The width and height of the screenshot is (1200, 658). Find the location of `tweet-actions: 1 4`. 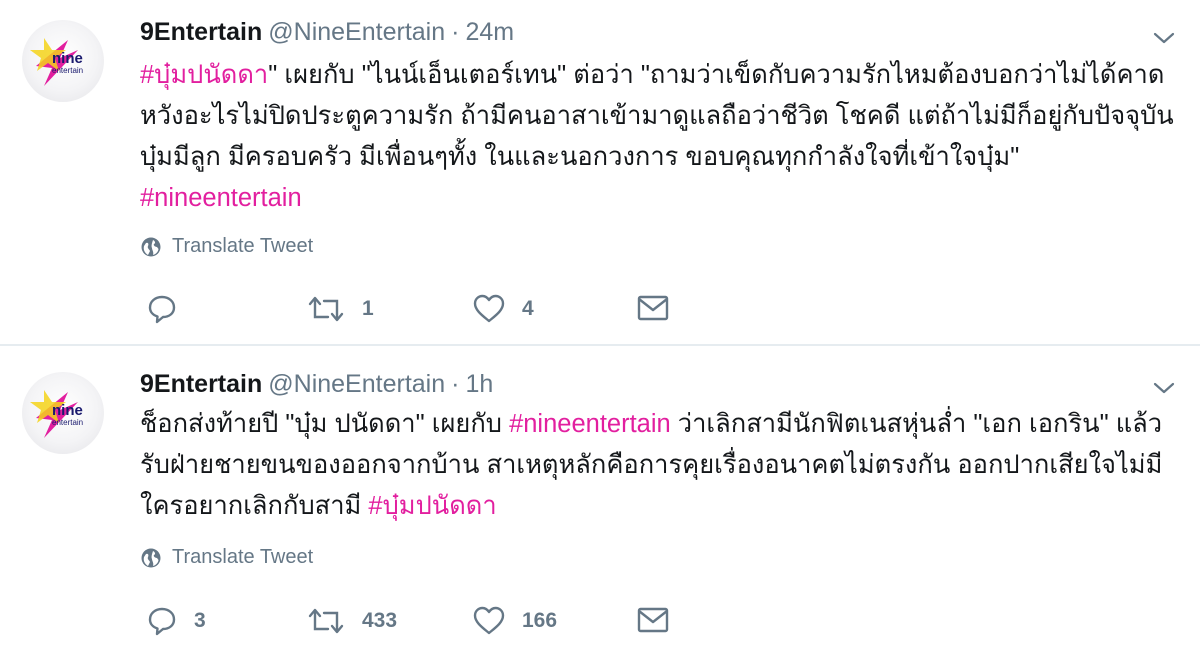

tweet-actions: 1 4 is located at coordinates (426, 310).